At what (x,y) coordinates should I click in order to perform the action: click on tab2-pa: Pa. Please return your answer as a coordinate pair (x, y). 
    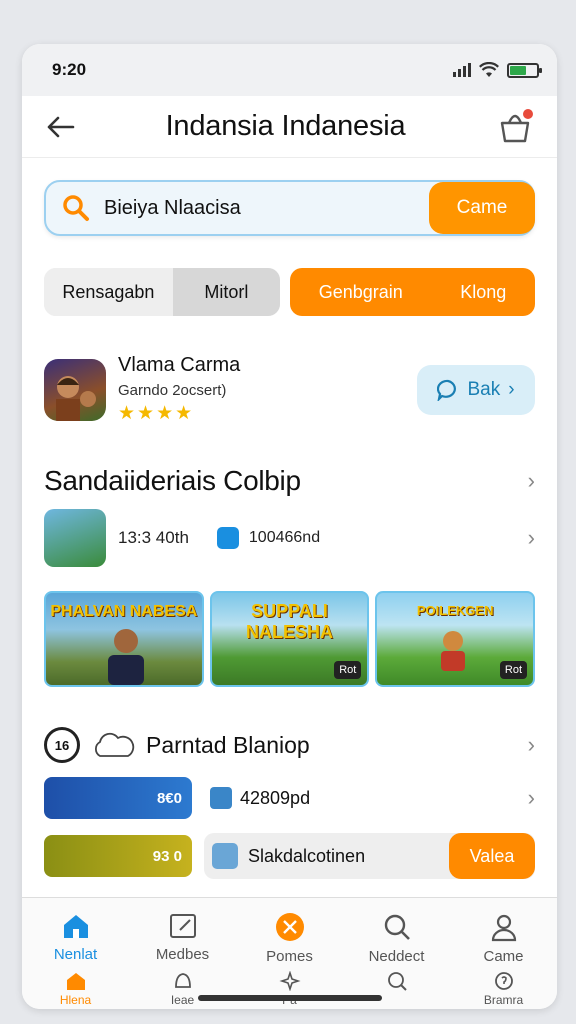
    Looking at the image, I should click on (290, 989).